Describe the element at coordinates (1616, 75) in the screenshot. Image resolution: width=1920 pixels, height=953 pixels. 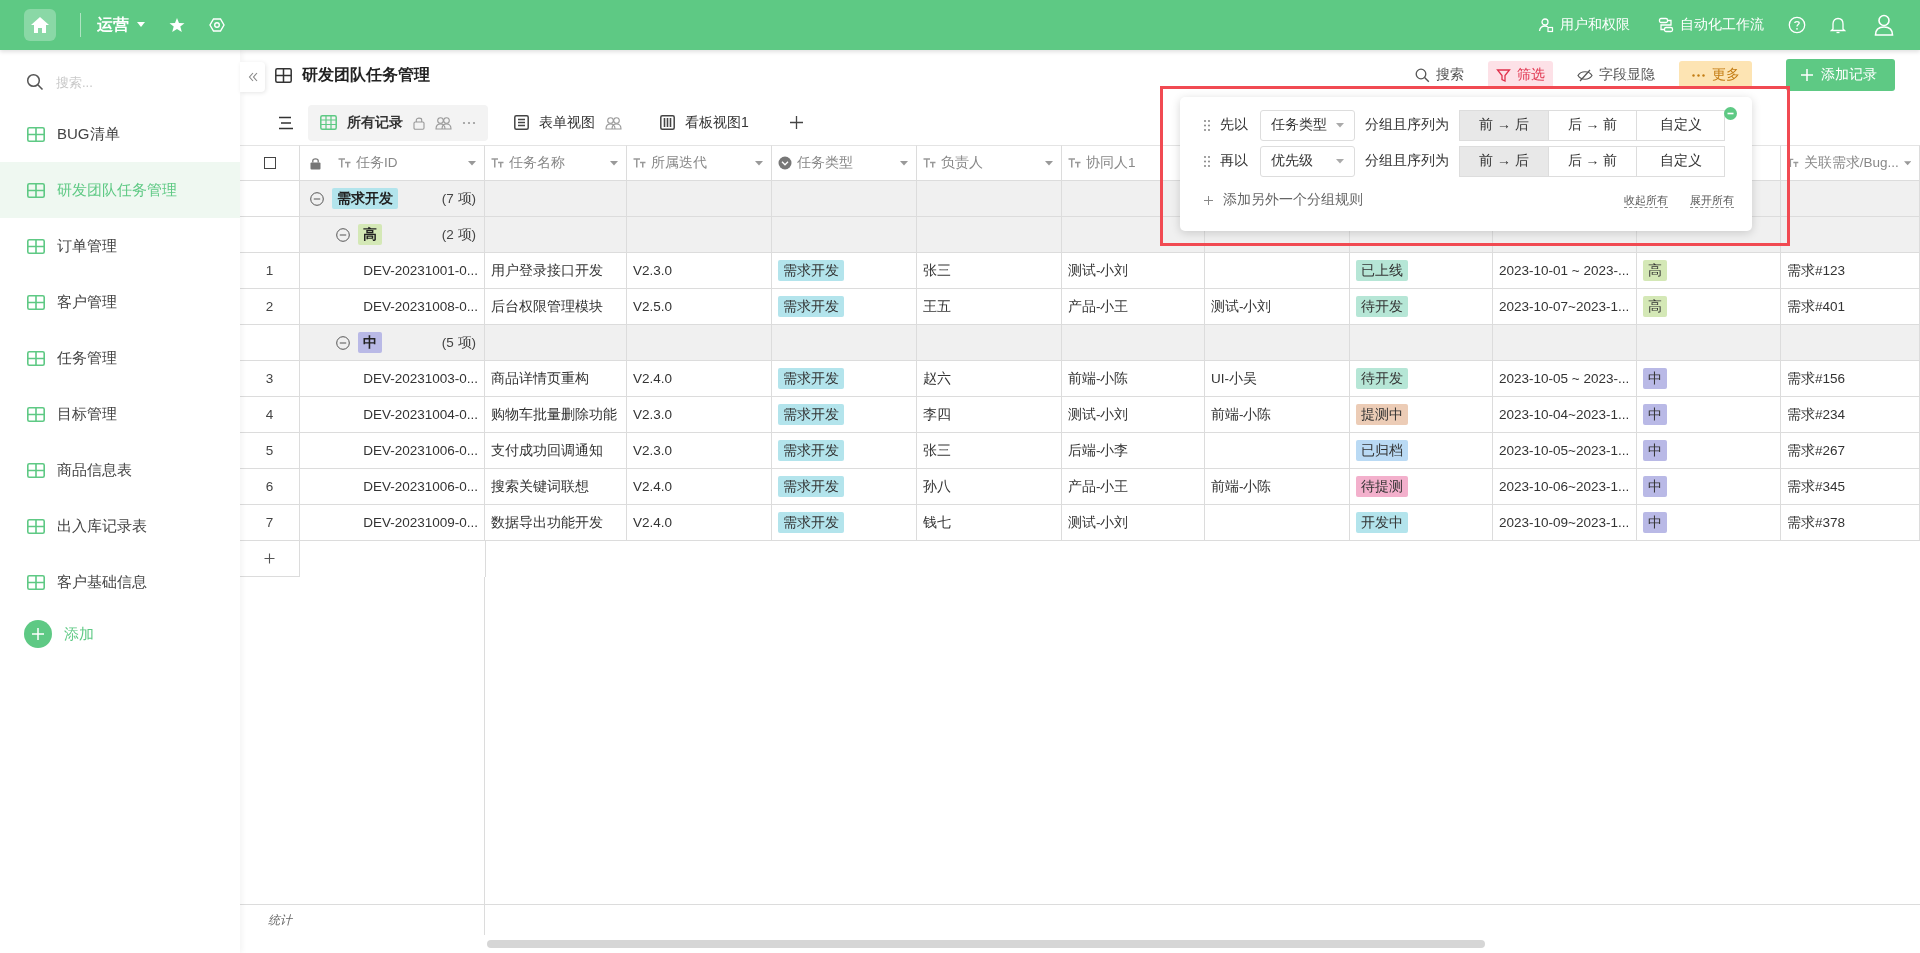
I see `toolbar-button: 字段显隐` at that location.